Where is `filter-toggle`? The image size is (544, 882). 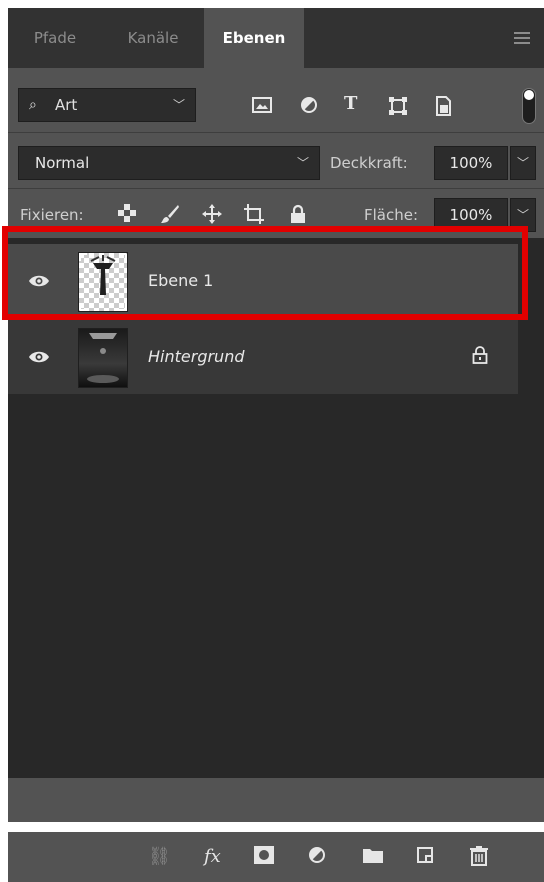
filter-toggle is located at coordinates (529, 106).